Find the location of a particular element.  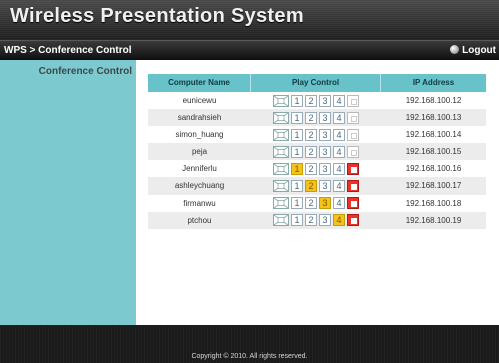

logout-icon is located at coordinates (455, 49).